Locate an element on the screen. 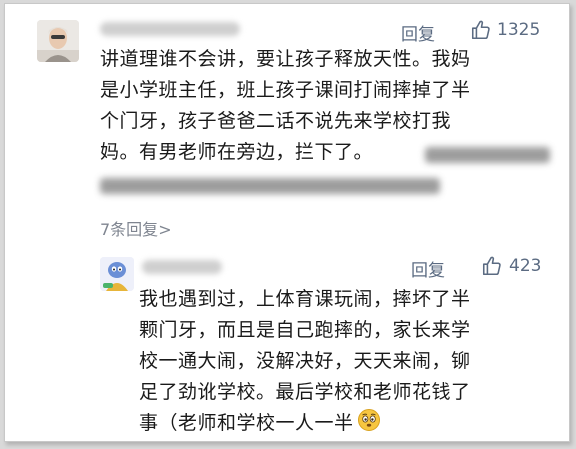 The width and height of the screenshot is (576, 449). reply-line: 足了劲讹学校。最后学校和老师花钱了 is located at coordinates (305, 392).